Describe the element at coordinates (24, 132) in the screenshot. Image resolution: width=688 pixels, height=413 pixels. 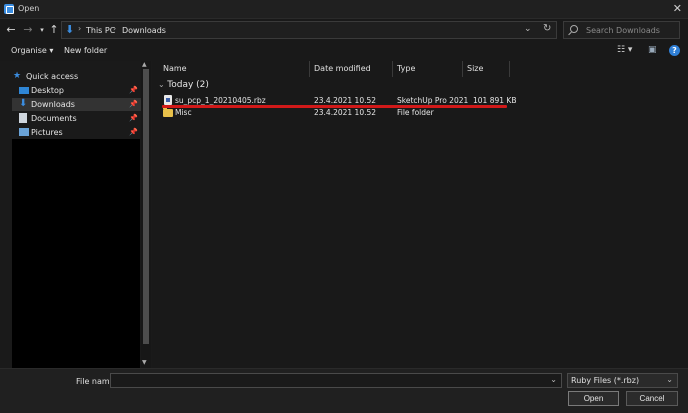
I see `pictures-icon` at that location.